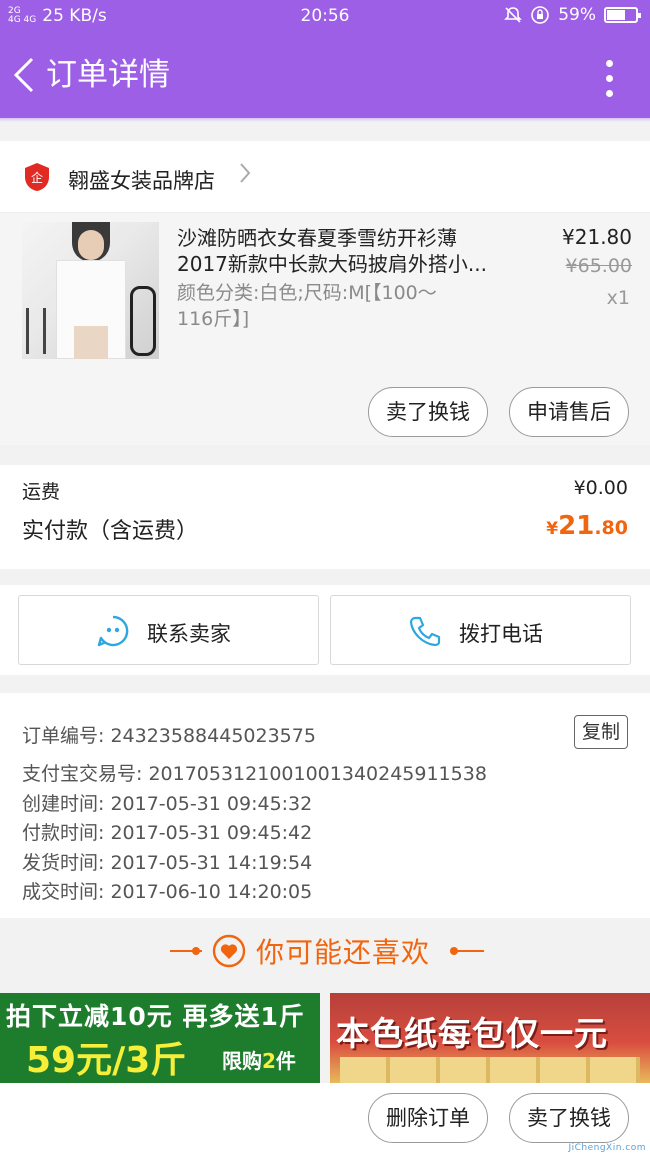 The width and height of the screenshot is (650, 1155). I want to click on paid-label: 实付款（含运费）, so click(110, 531).